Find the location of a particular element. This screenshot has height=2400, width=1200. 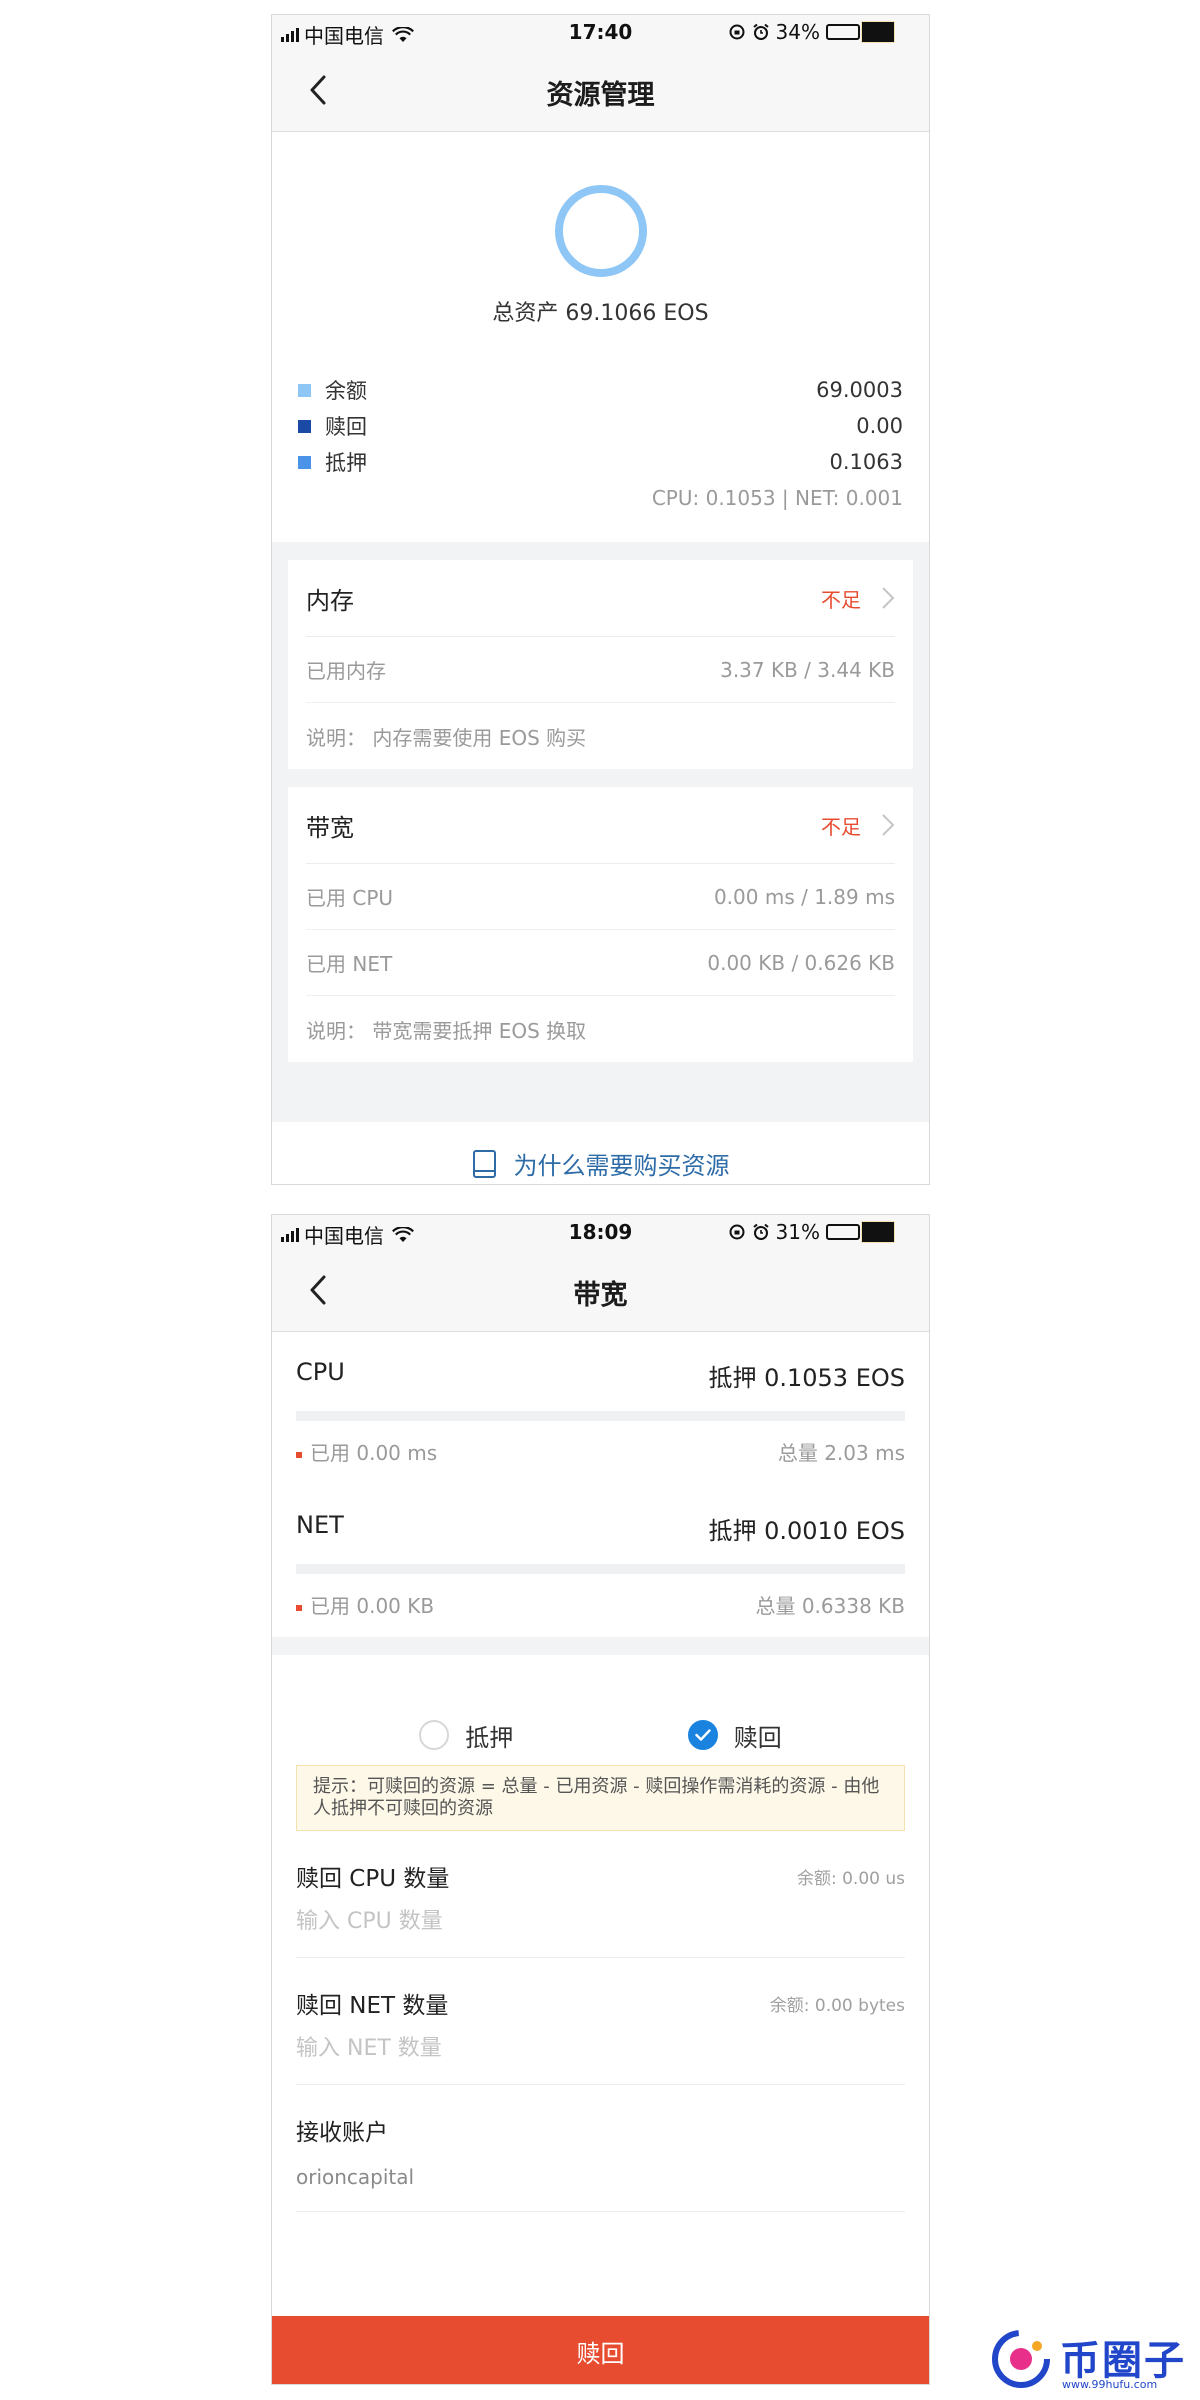

redeem-cpu-input is located at coordinates (600, 1921).